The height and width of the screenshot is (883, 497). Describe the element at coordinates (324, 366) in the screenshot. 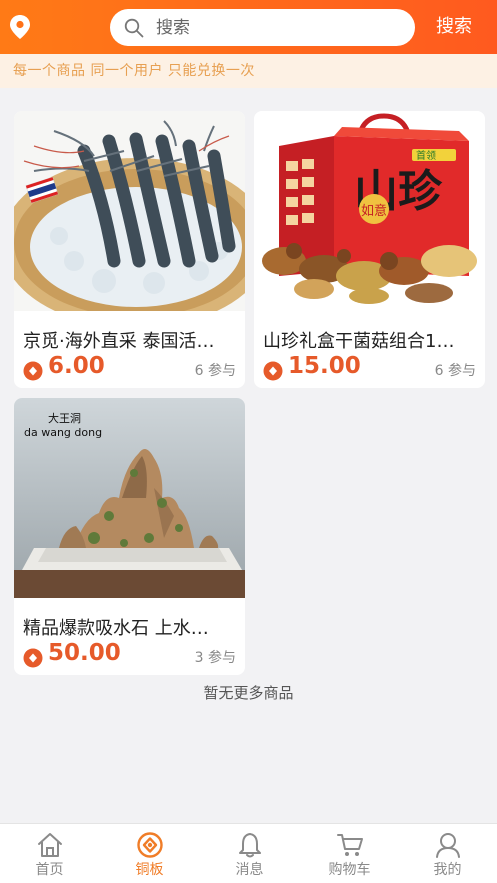

I see `product-price: 15.00` at that location.